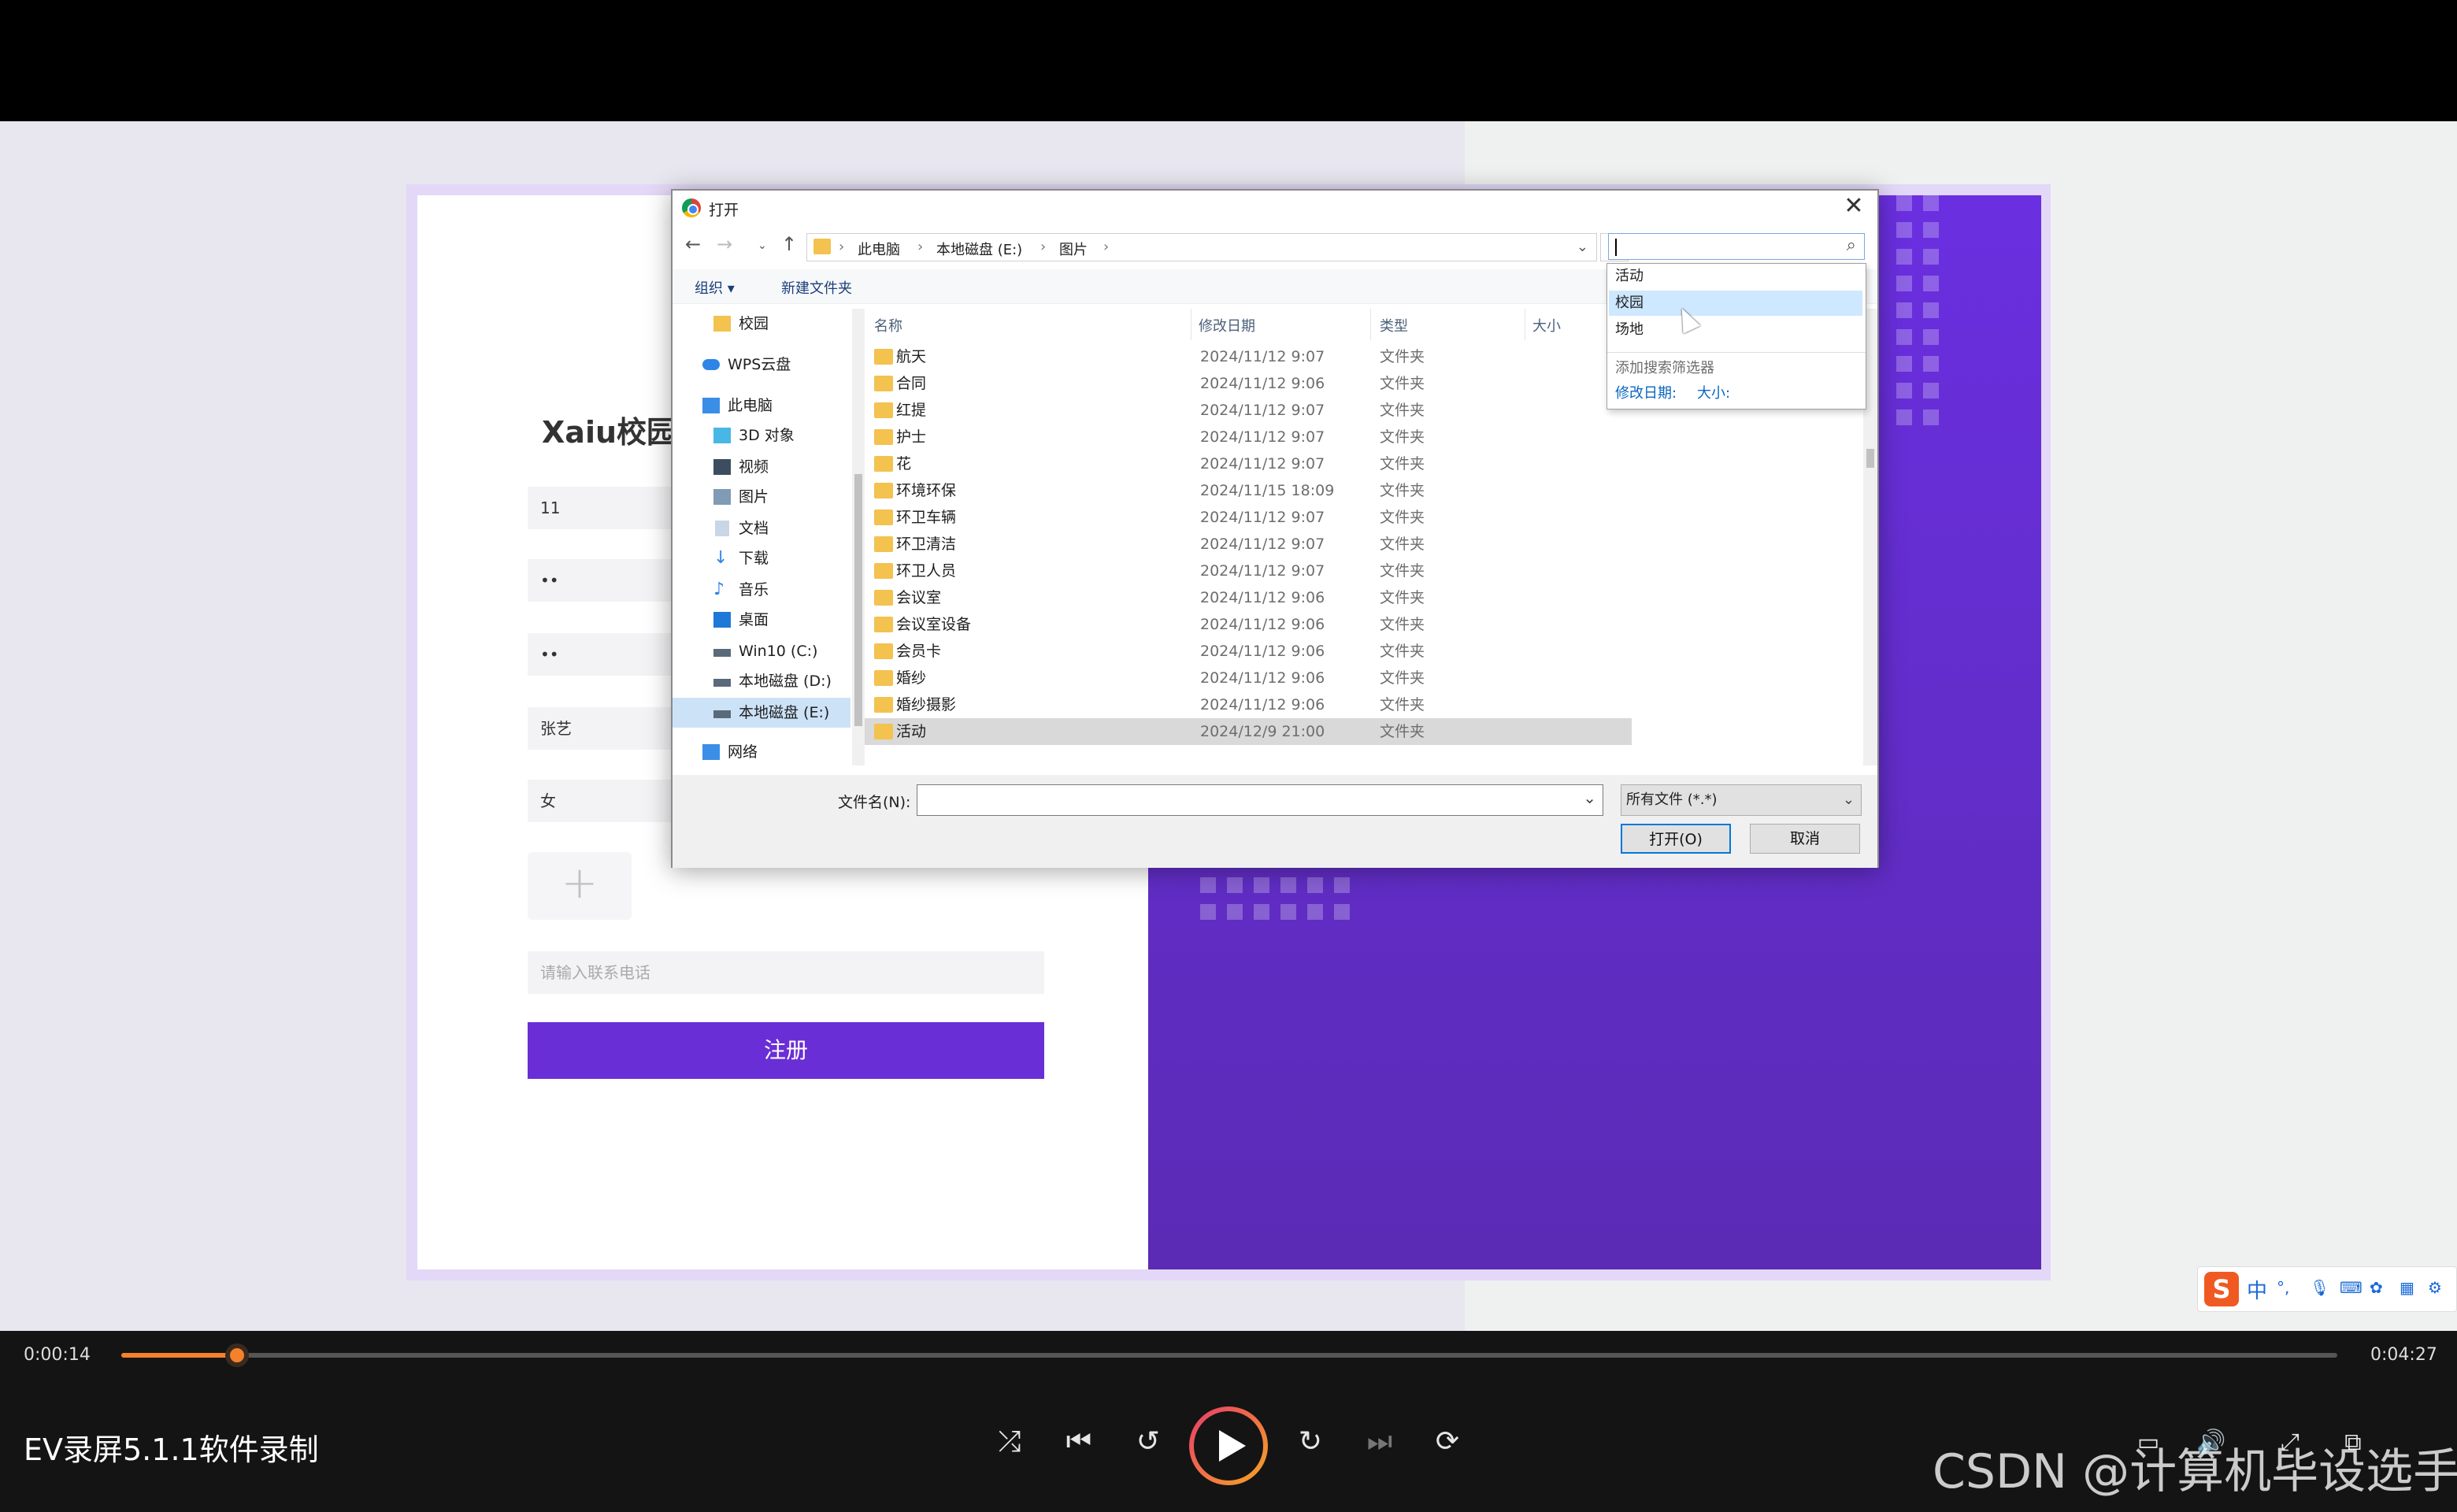 The width and height of the screenshot is (2457, 1512). Describe the element at coordinates (1380, 1441) in the screenshot. I see `next-icon: ⏭` at that location.